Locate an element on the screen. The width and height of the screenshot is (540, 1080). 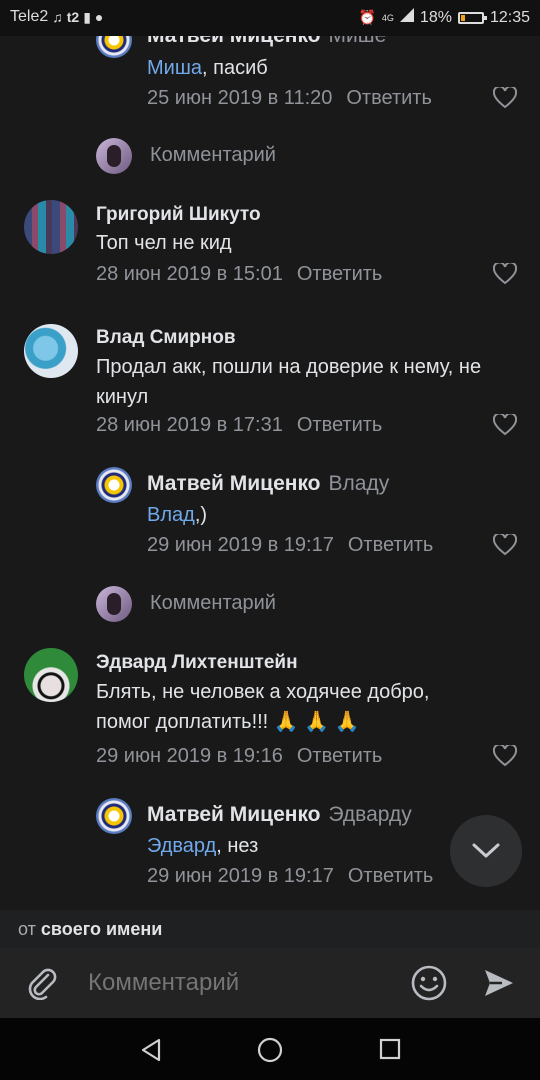
mention-link: Влад is located at coordinates (171, 515).